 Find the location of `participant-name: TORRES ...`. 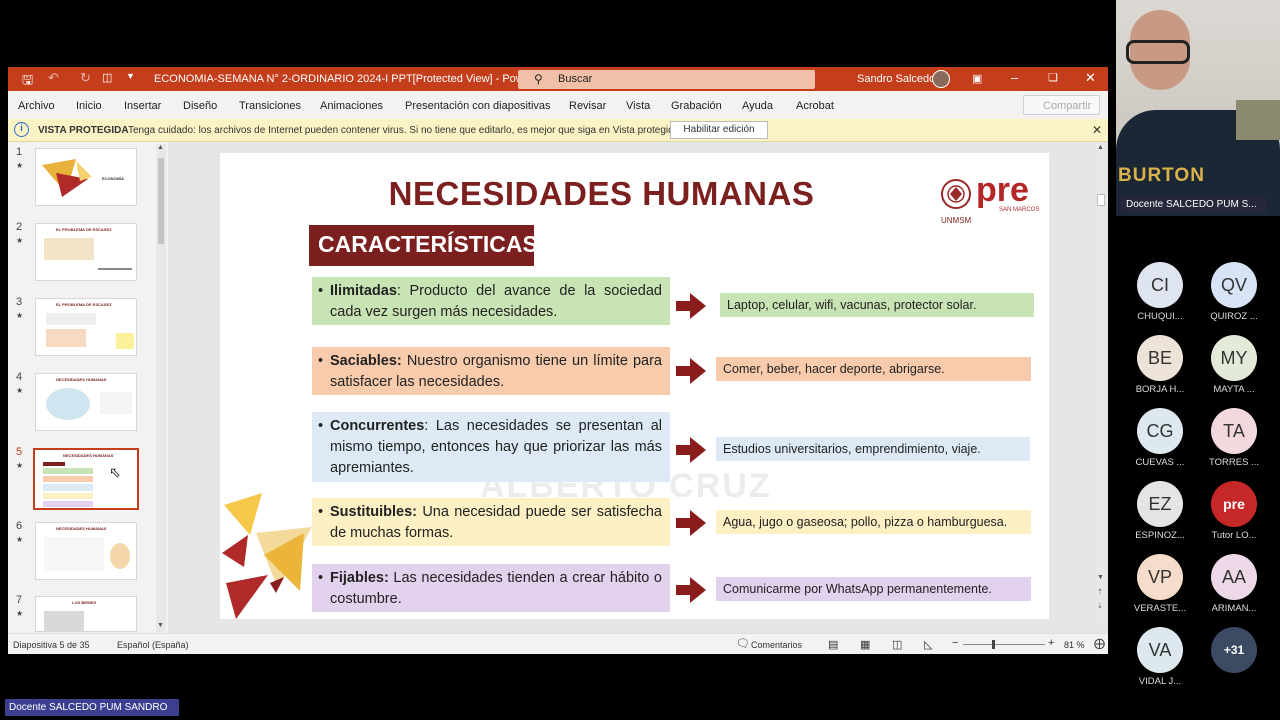

participant-name: TORRES ... is located at coordinates (1234, 462).